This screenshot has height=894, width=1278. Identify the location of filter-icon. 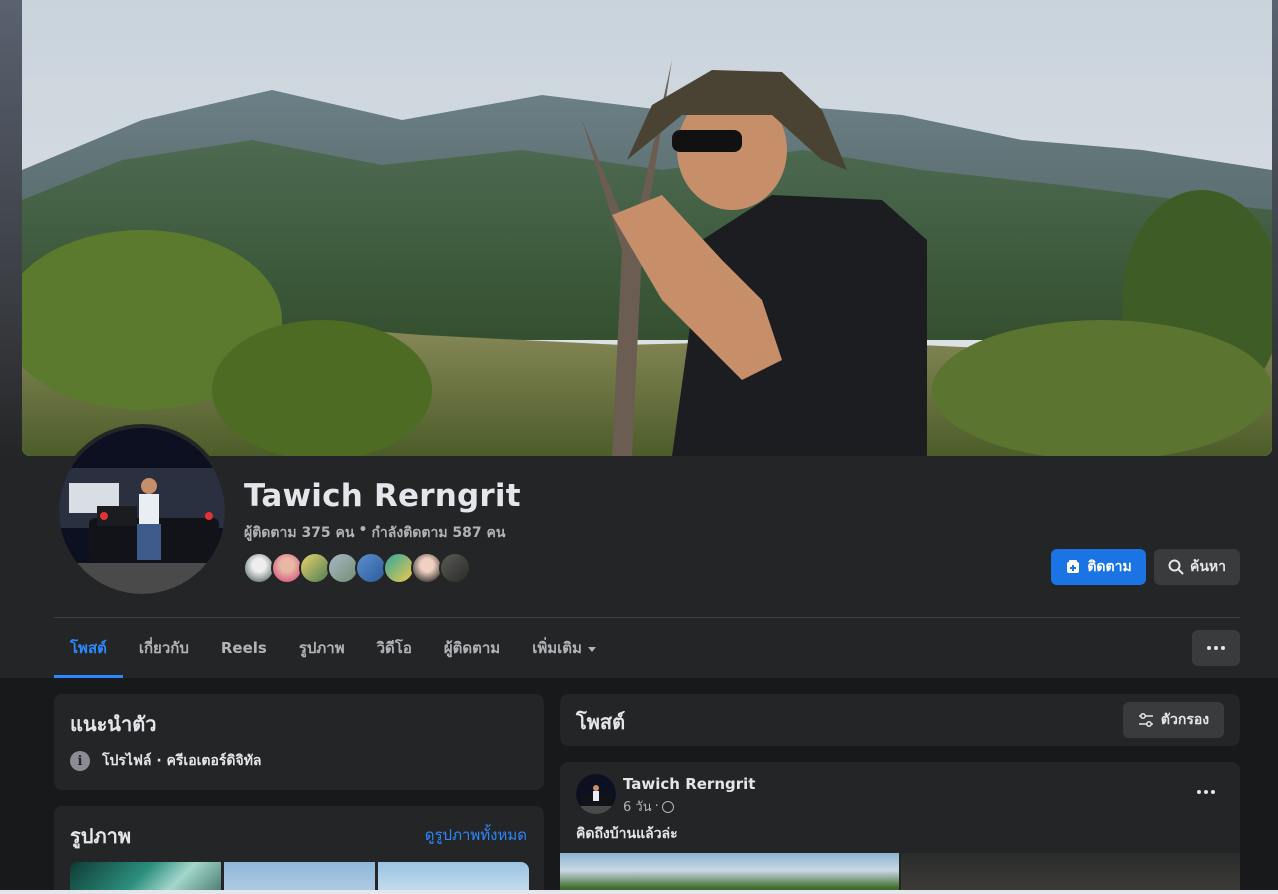
(1145, 720).